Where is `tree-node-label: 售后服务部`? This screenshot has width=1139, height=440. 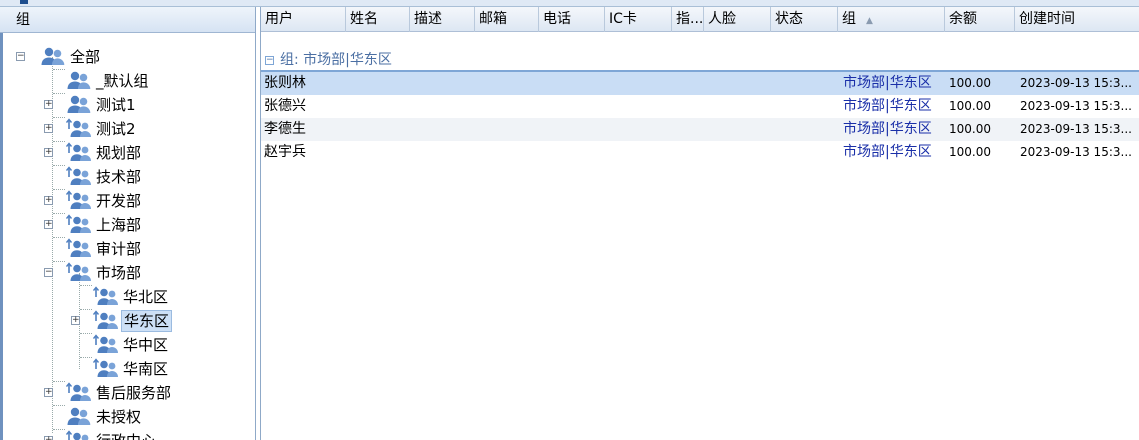
tree-node-label: 售后服务部 is located at coordinates (134, 393).